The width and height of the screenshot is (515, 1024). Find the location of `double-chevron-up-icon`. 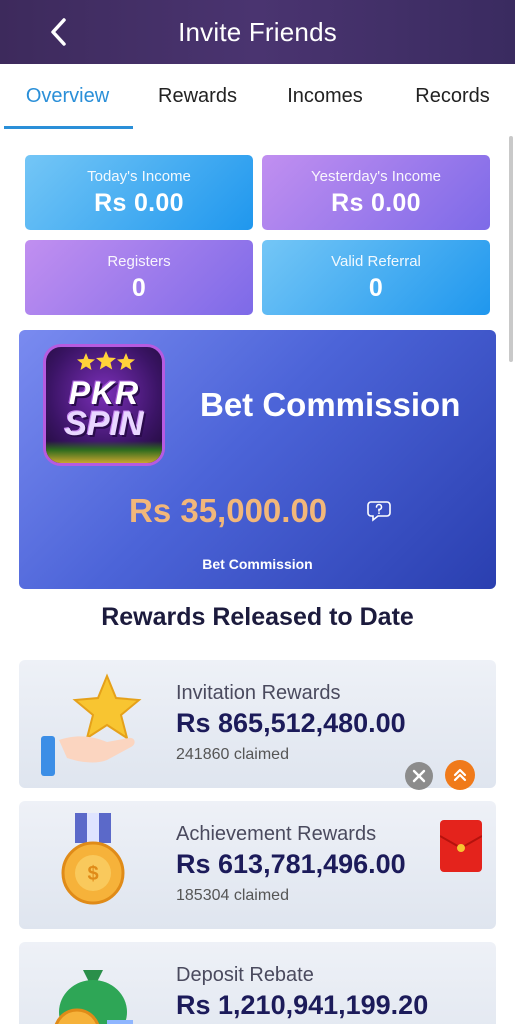

double-chevron-up-icon is located at coordinates (460, 775).